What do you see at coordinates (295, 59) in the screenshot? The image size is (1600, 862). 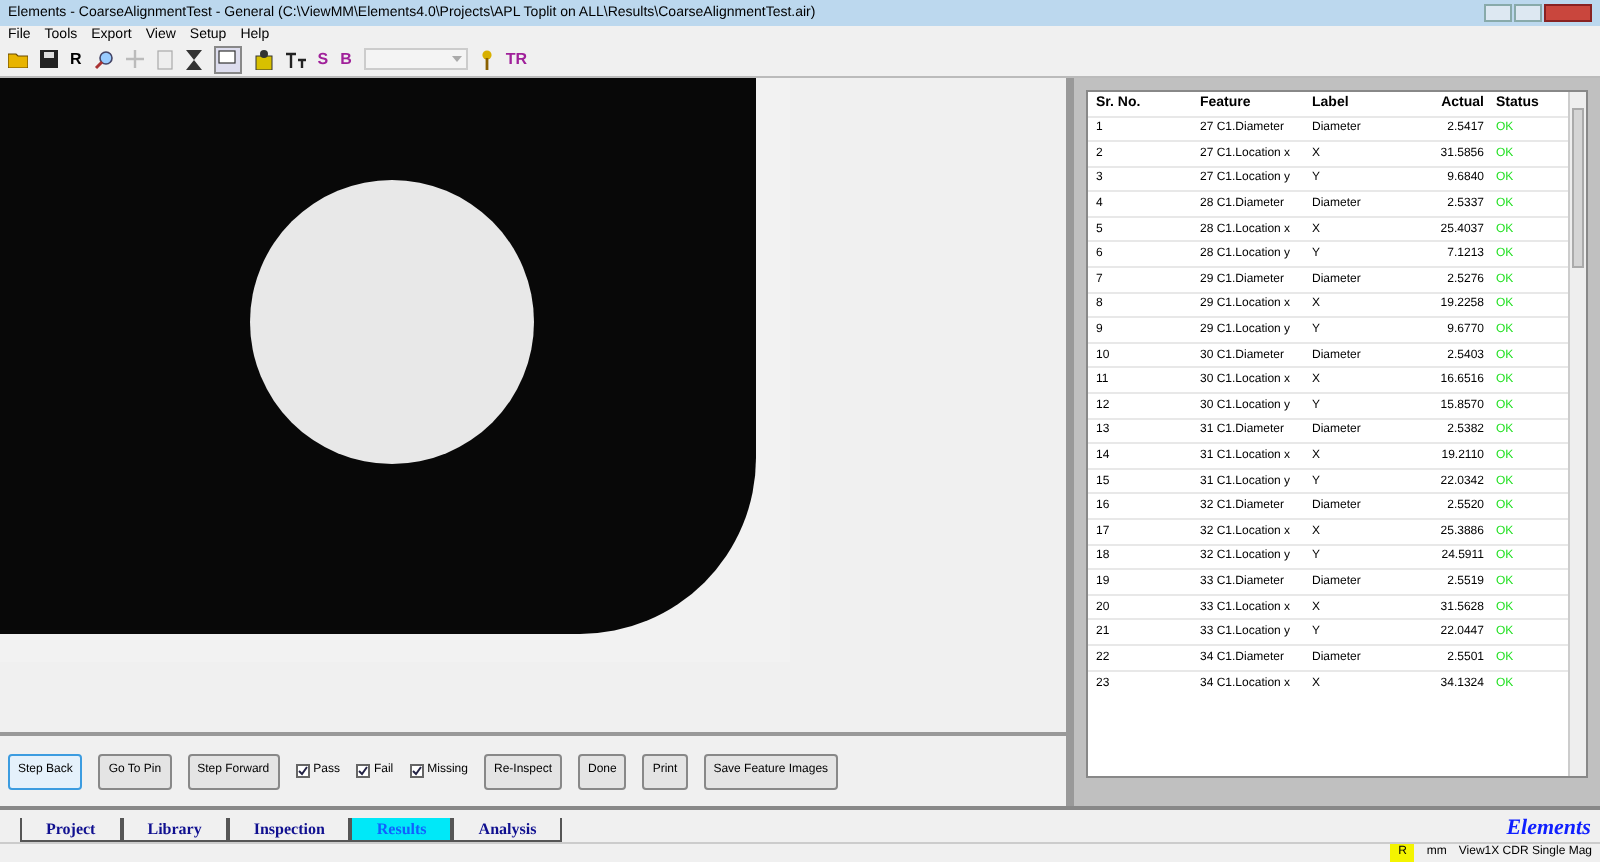 I see `text-tool-icon` at bounding box center [295, 59].